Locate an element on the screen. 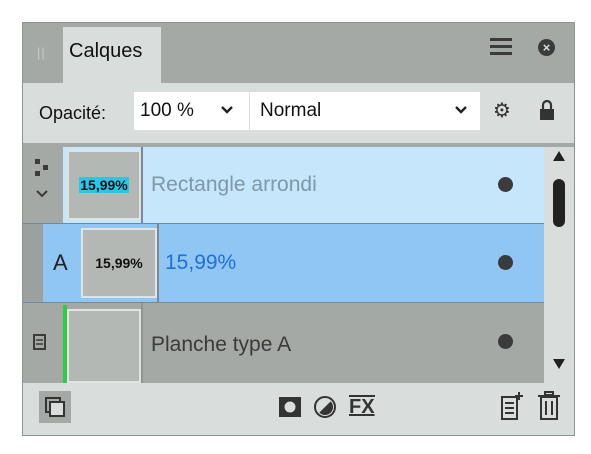  layer-name: Planche type A is located at coordinates (221, 344).